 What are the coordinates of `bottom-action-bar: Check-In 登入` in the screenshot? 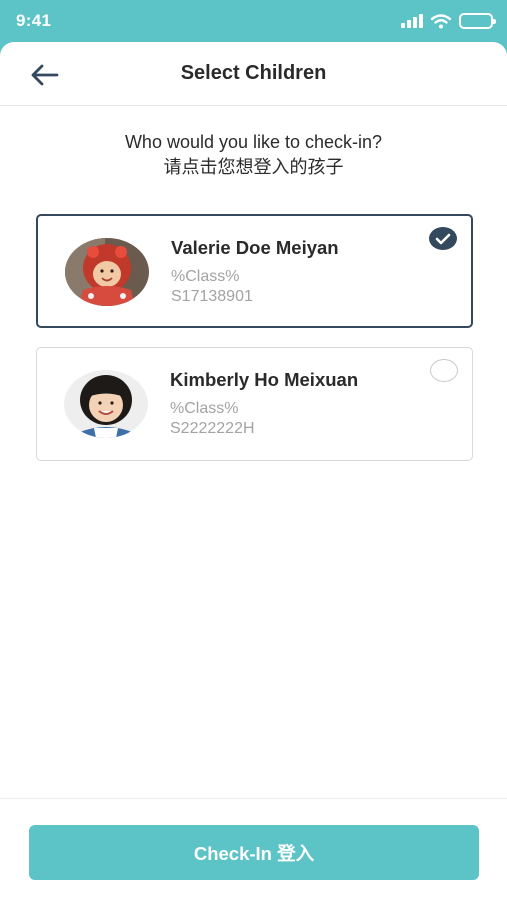 It's located at (253, 849).